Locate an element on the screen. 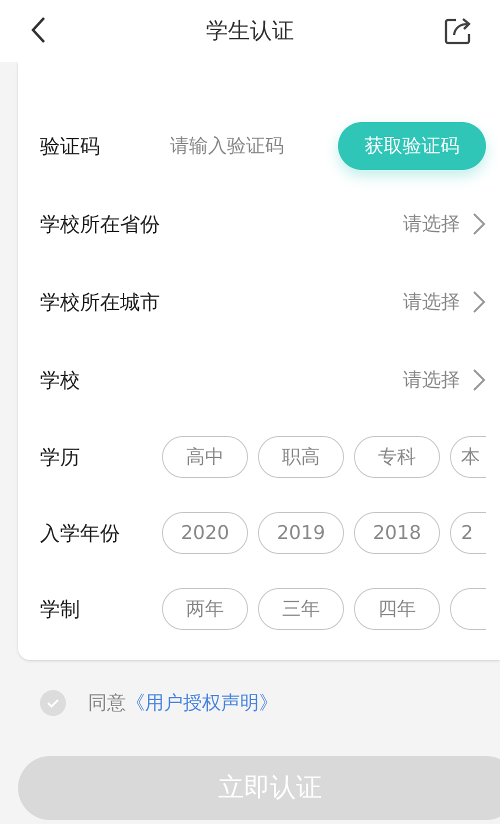 Image resolution: width=500 pixels, height=824 pixels. option-chip: 专科 is located at coordinates (397, 457).